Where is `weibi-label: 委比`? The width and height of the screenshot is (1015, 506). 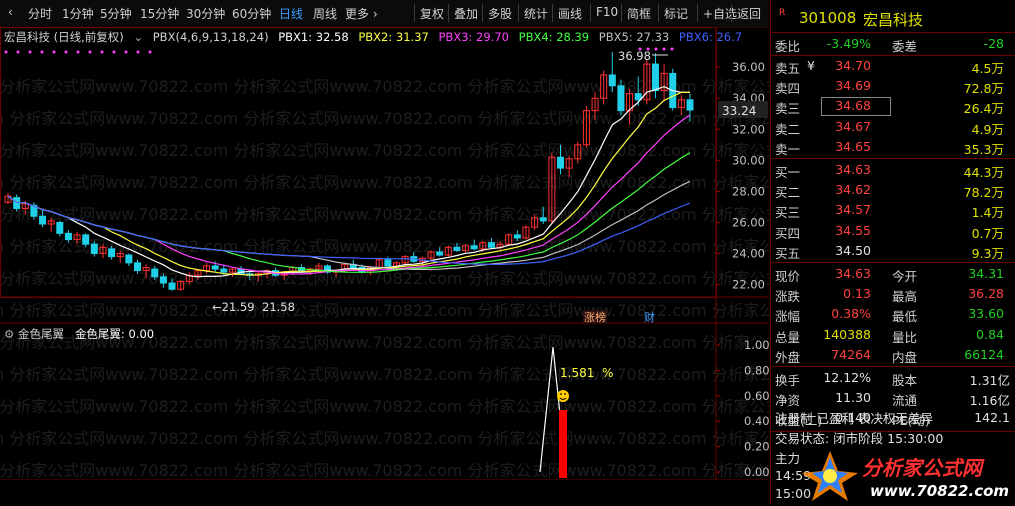 weibi-label: 委比 is located at coordinates (788, 46).